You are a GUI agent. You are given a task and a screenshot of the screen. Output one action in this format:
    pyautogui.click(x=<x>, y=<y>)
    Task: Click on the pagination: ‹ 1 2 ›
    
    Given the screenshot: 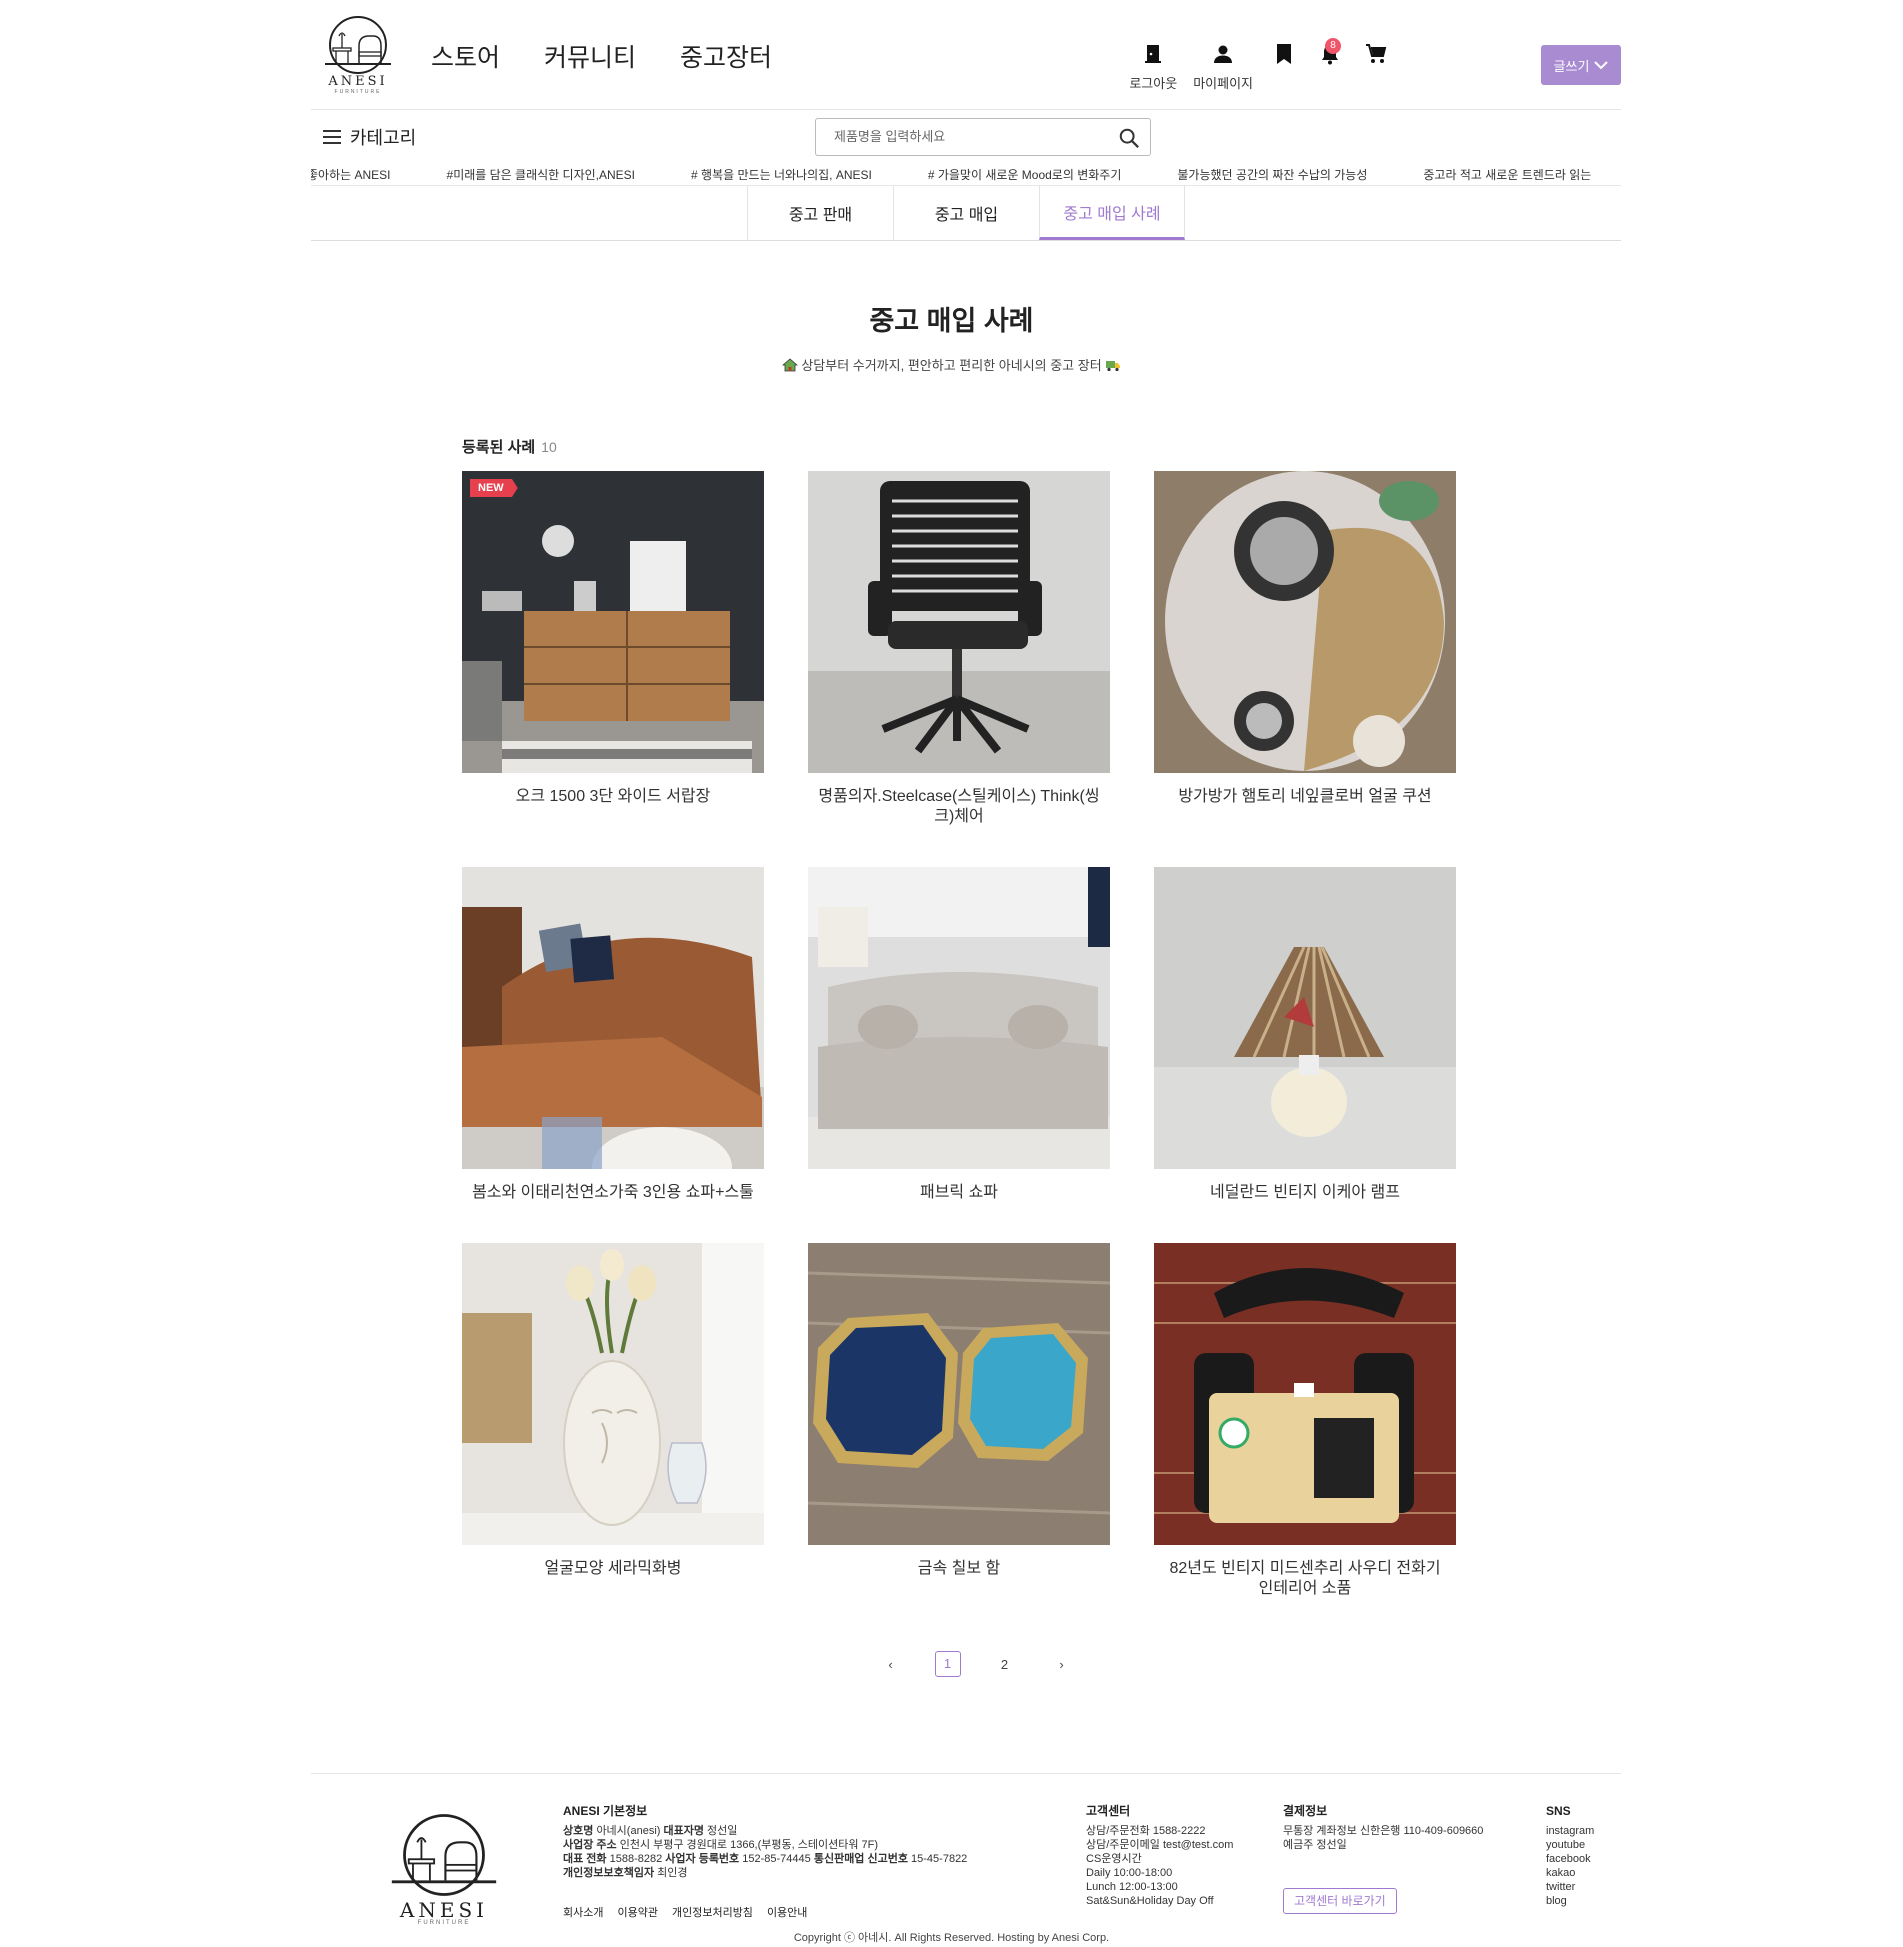 What is the action you would take?
    pyautogui.click(x=976, y=1664)
    